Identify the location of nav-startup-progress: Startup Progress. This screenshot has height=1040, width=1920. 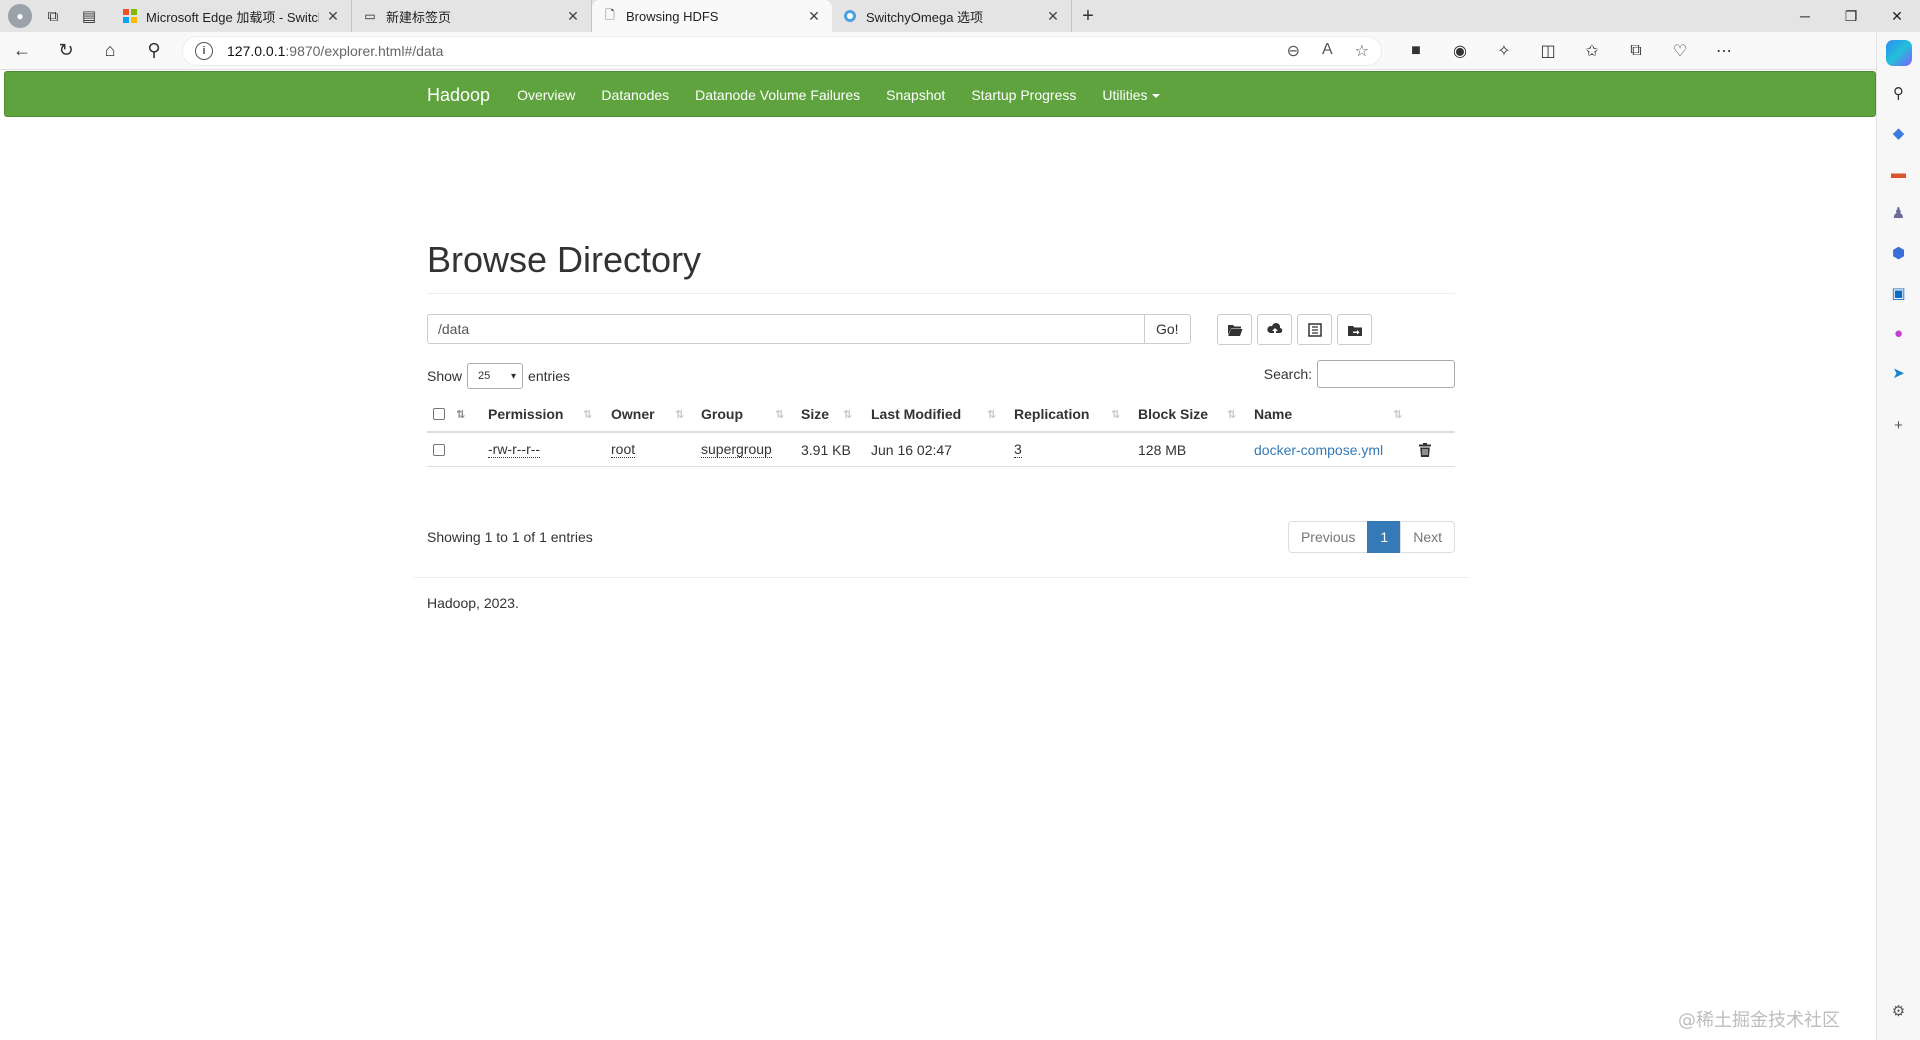
(1023, 95).